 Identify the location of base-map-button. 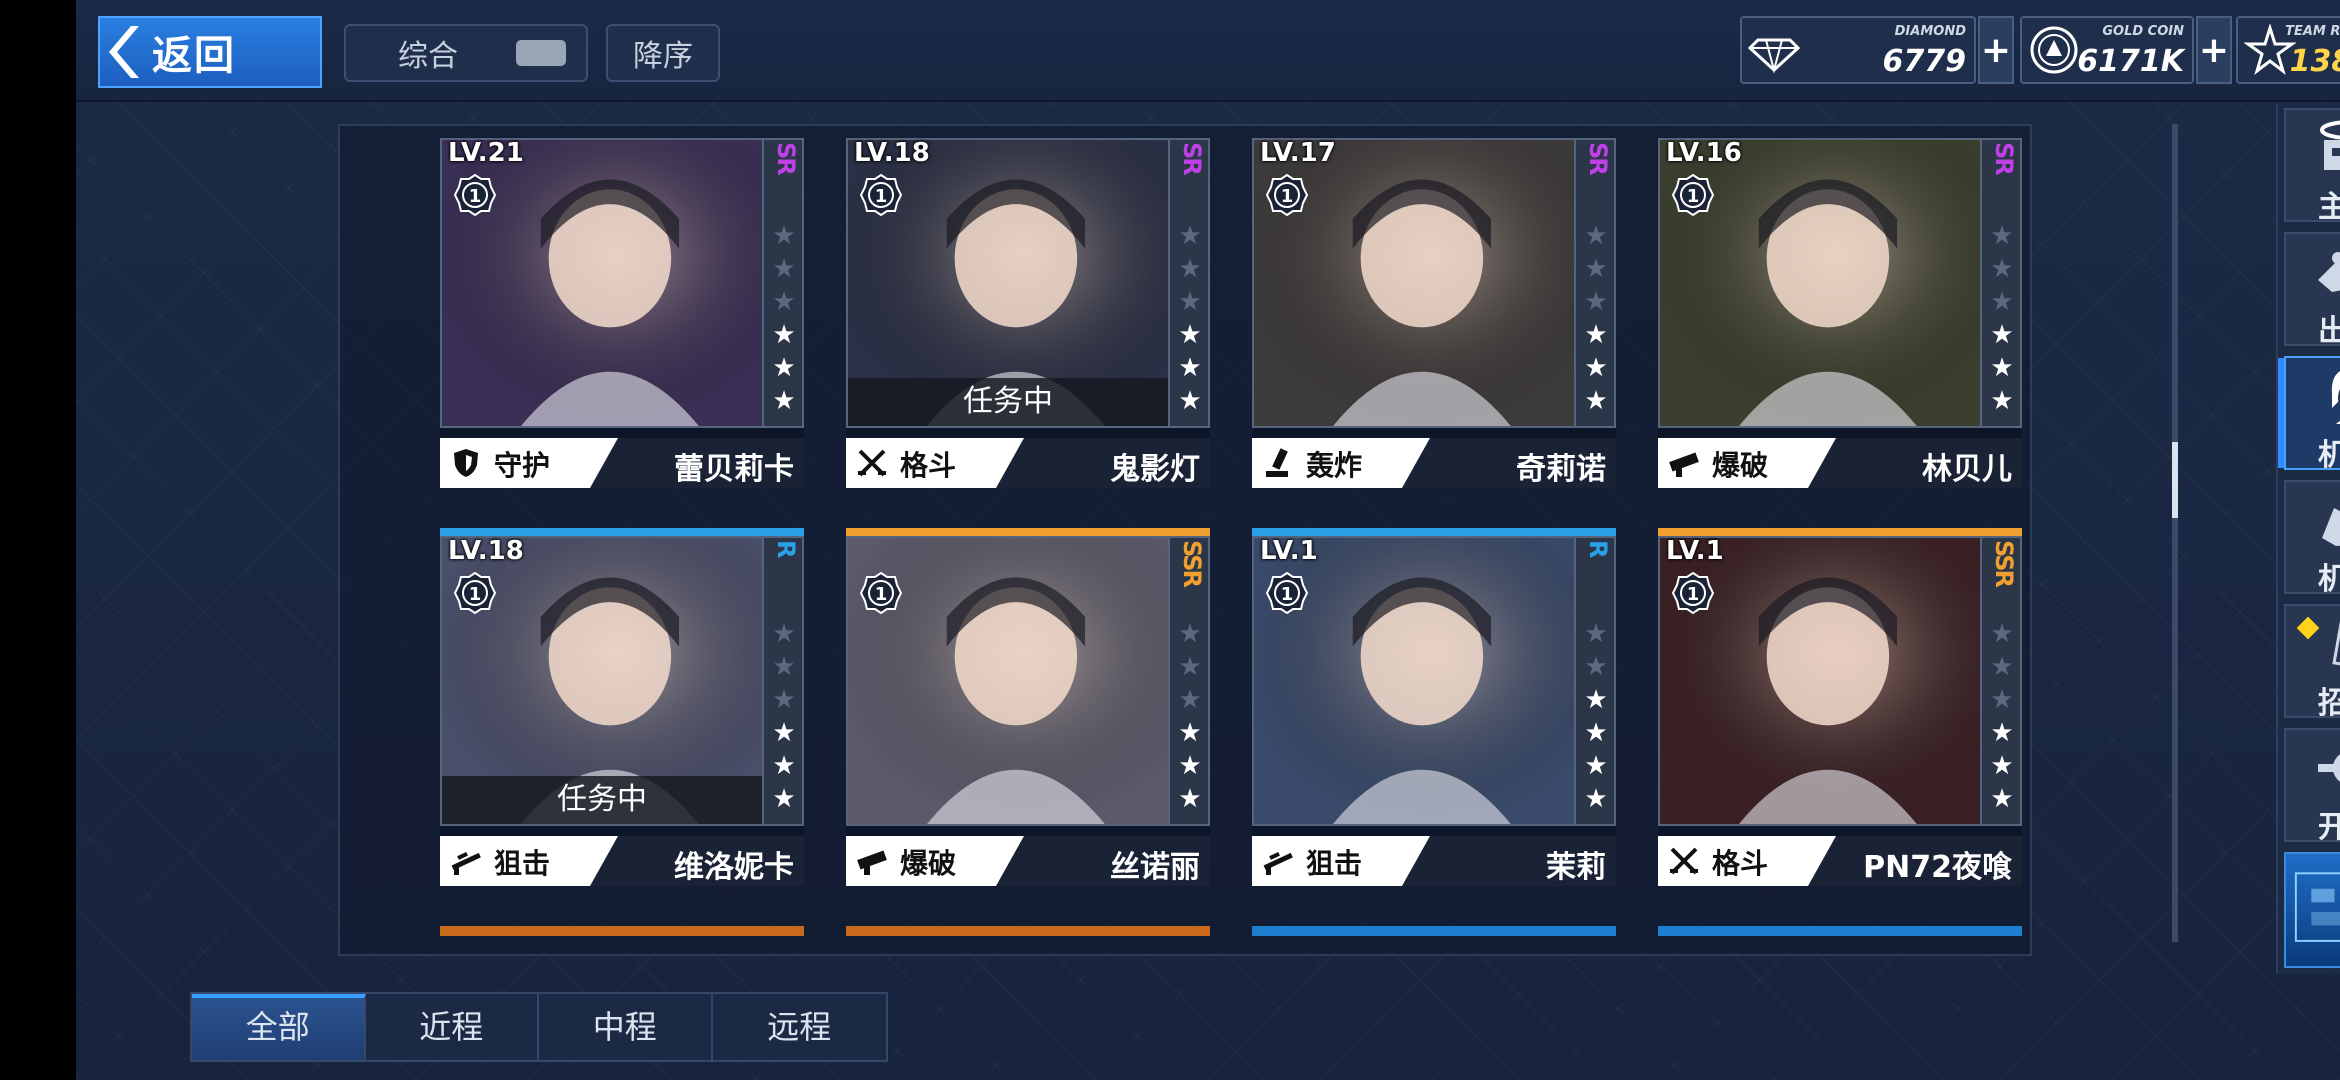
(2312, 910).